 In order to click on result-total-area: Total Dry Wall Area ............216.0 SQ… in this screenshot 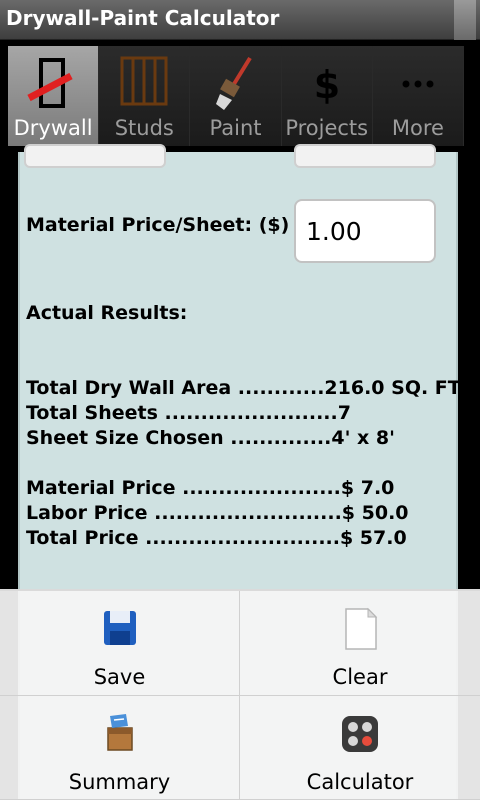, I will do `click(243, 388)`.